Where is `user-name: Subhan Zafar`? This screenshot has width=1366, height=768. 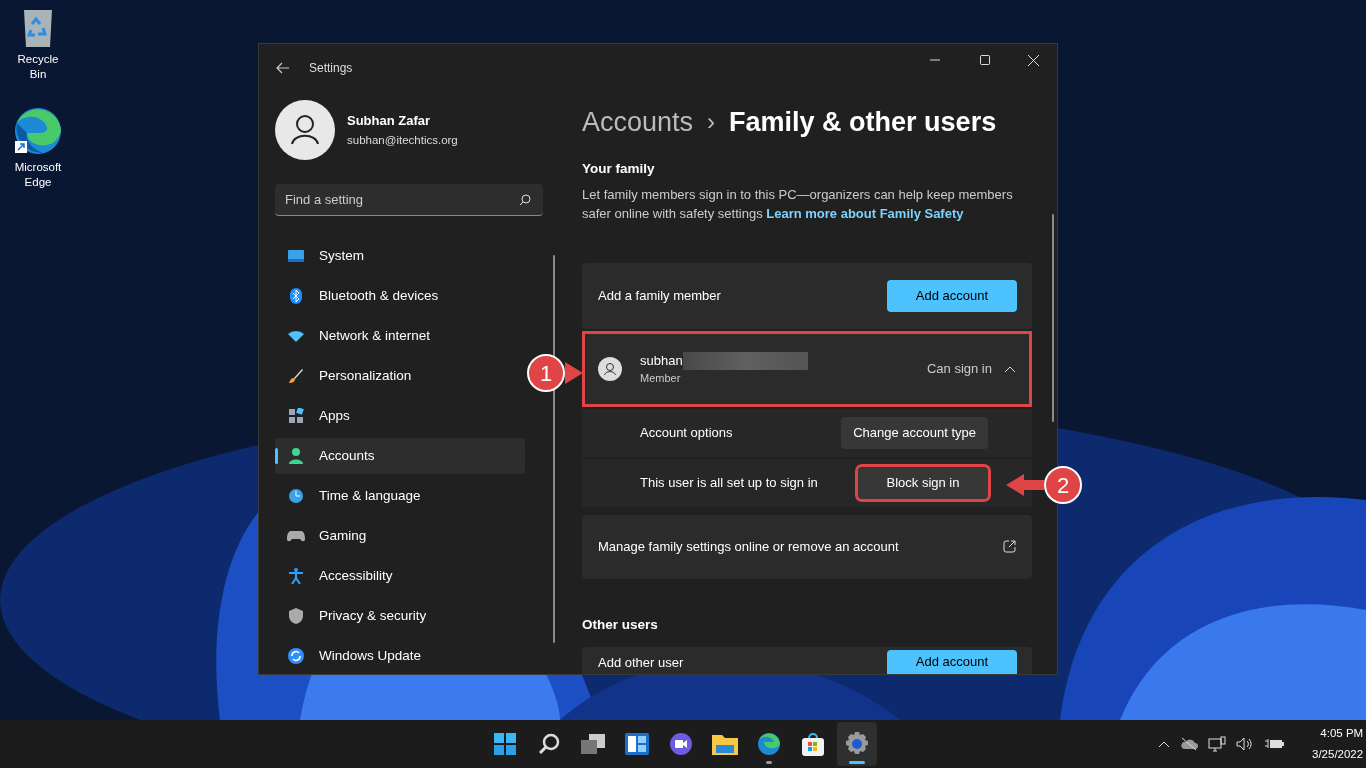
user-name: Subhan Zafar is located at coordinates (389, 120).